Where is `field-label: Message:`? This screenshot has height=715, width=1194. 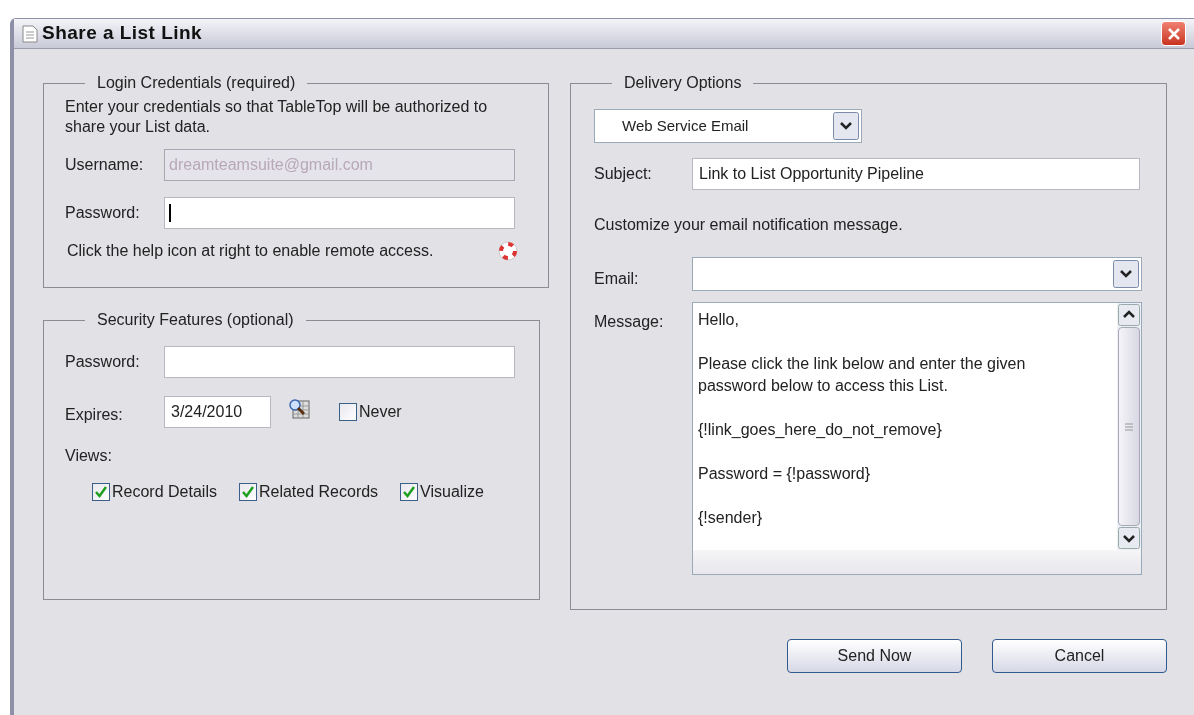
field-label: Message: is located at coordinates (629, 322).